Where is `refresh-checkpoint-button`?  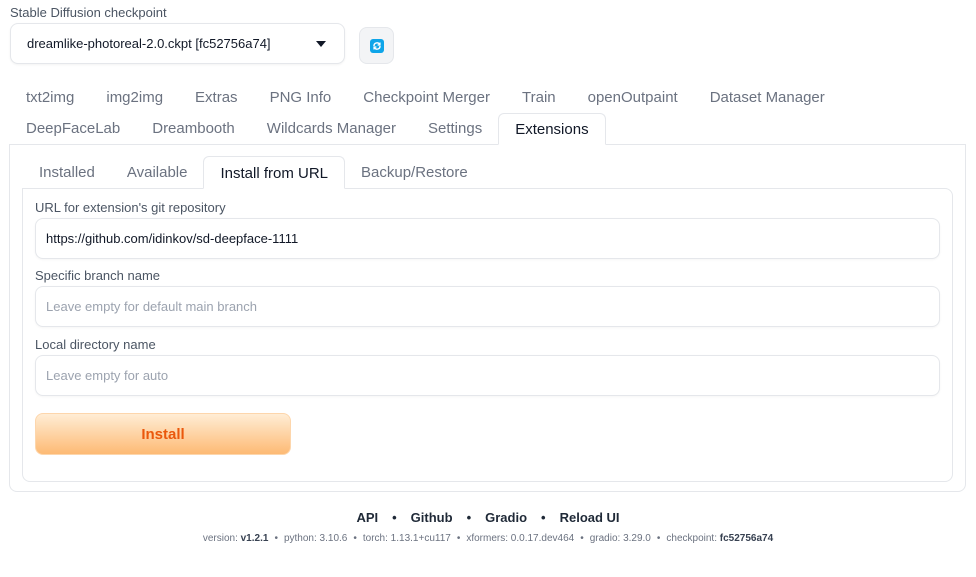 refresh-checkpoint-button is located at coordinates (376, 45).